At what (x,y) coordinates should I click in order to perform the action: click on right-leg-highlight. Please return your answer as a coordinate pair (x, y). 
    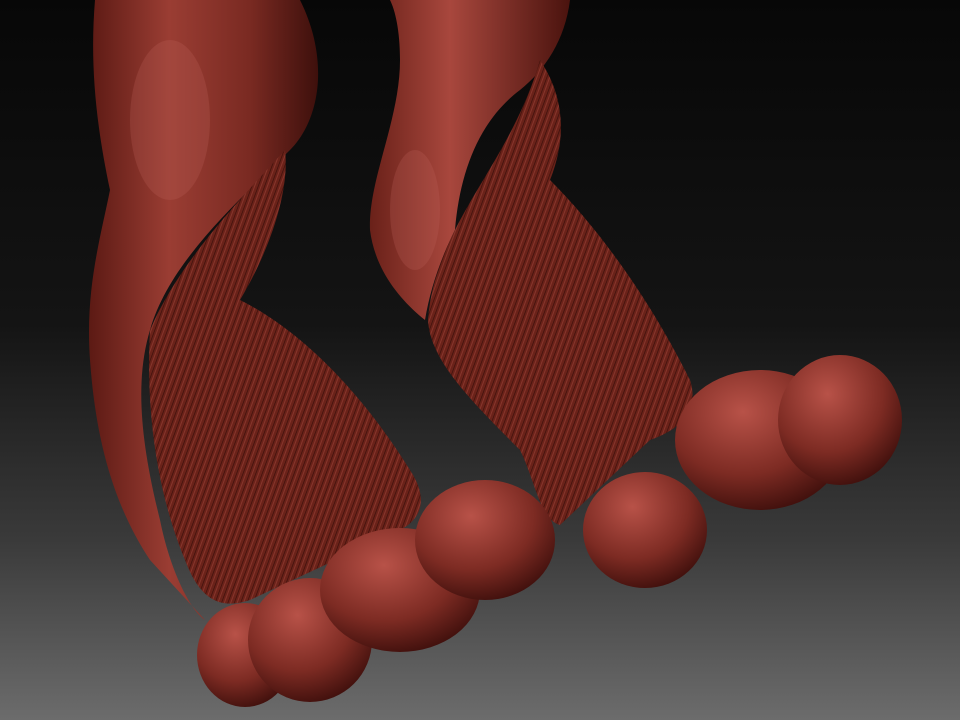
    Looking at the image, I should click on (415, 210).